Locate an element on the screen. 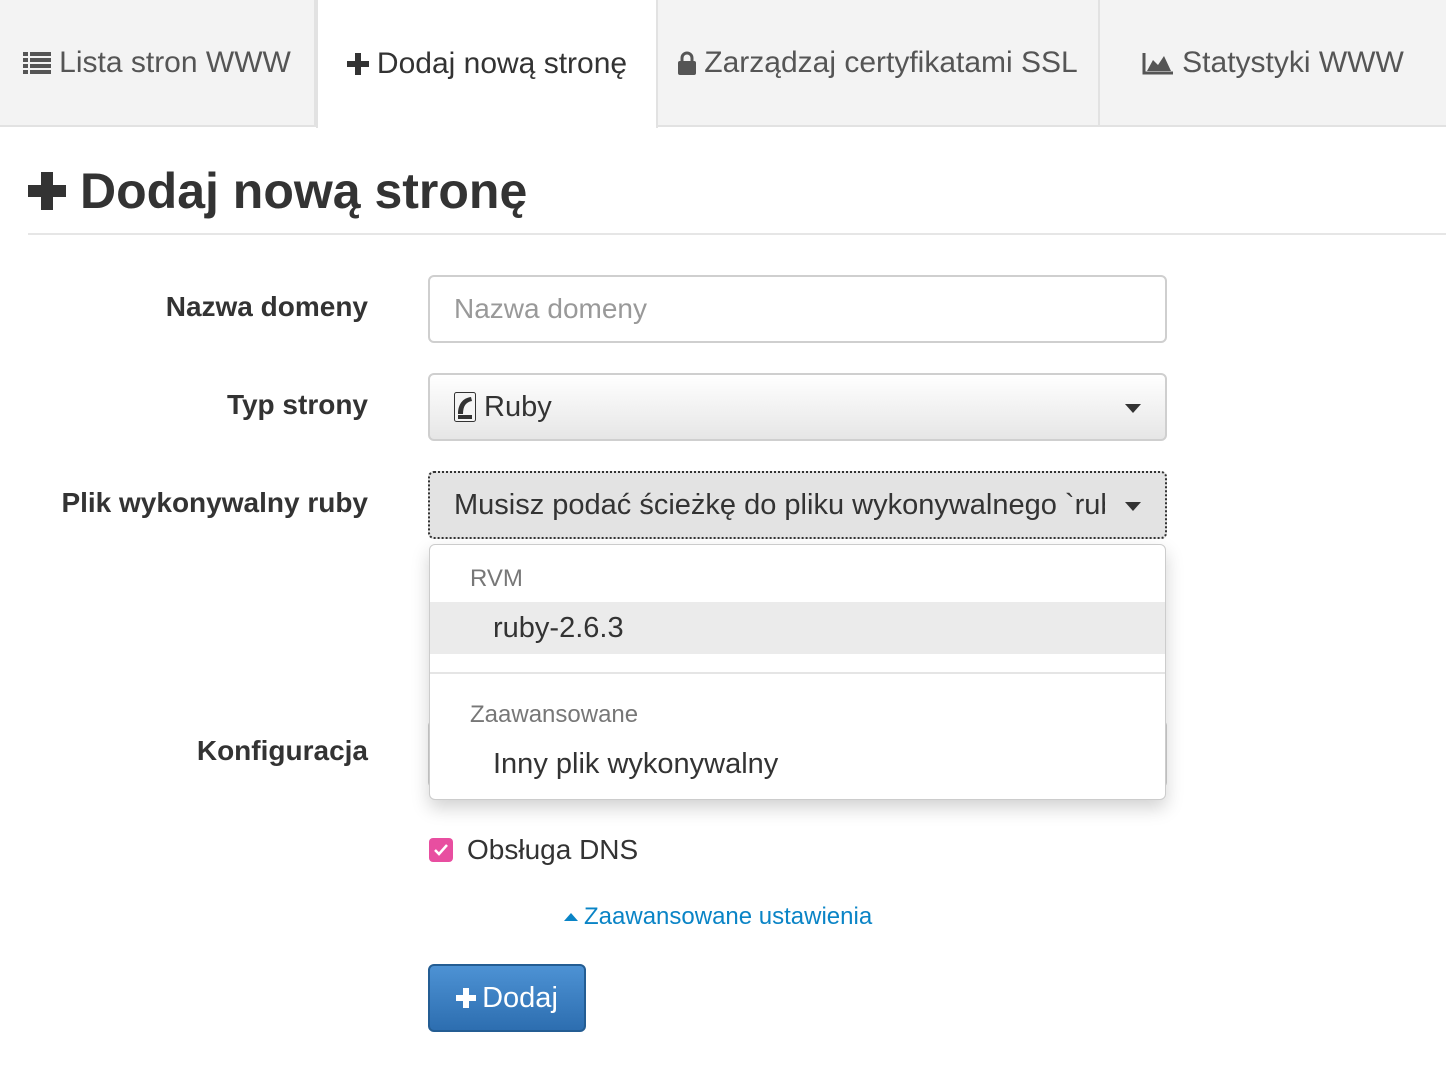  ruby-exec-label: Plik wykonywalny ruby is located at coordinates (214, 502).